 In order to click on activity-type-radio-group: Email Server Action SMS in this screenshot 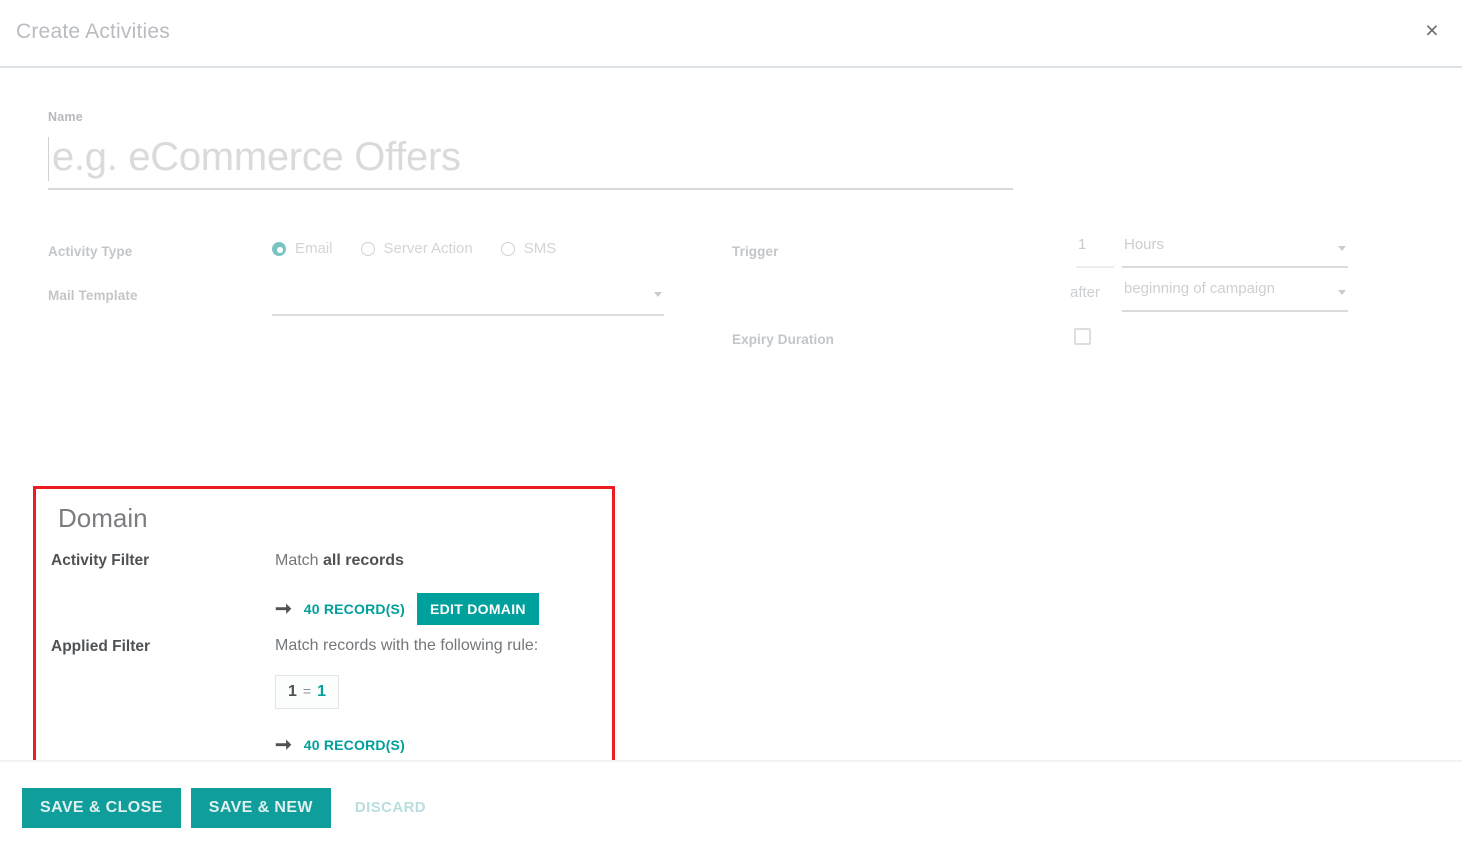, I will do `click(414, 248)`.